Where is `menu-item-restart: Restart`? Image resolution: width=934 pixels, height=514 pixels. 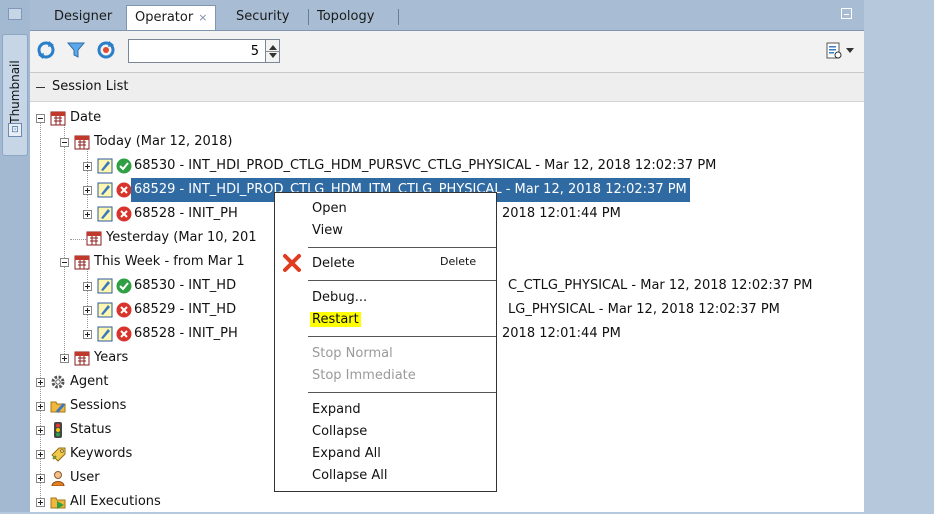
menu-item-restart: Restart is located at coordinates (335, 320).